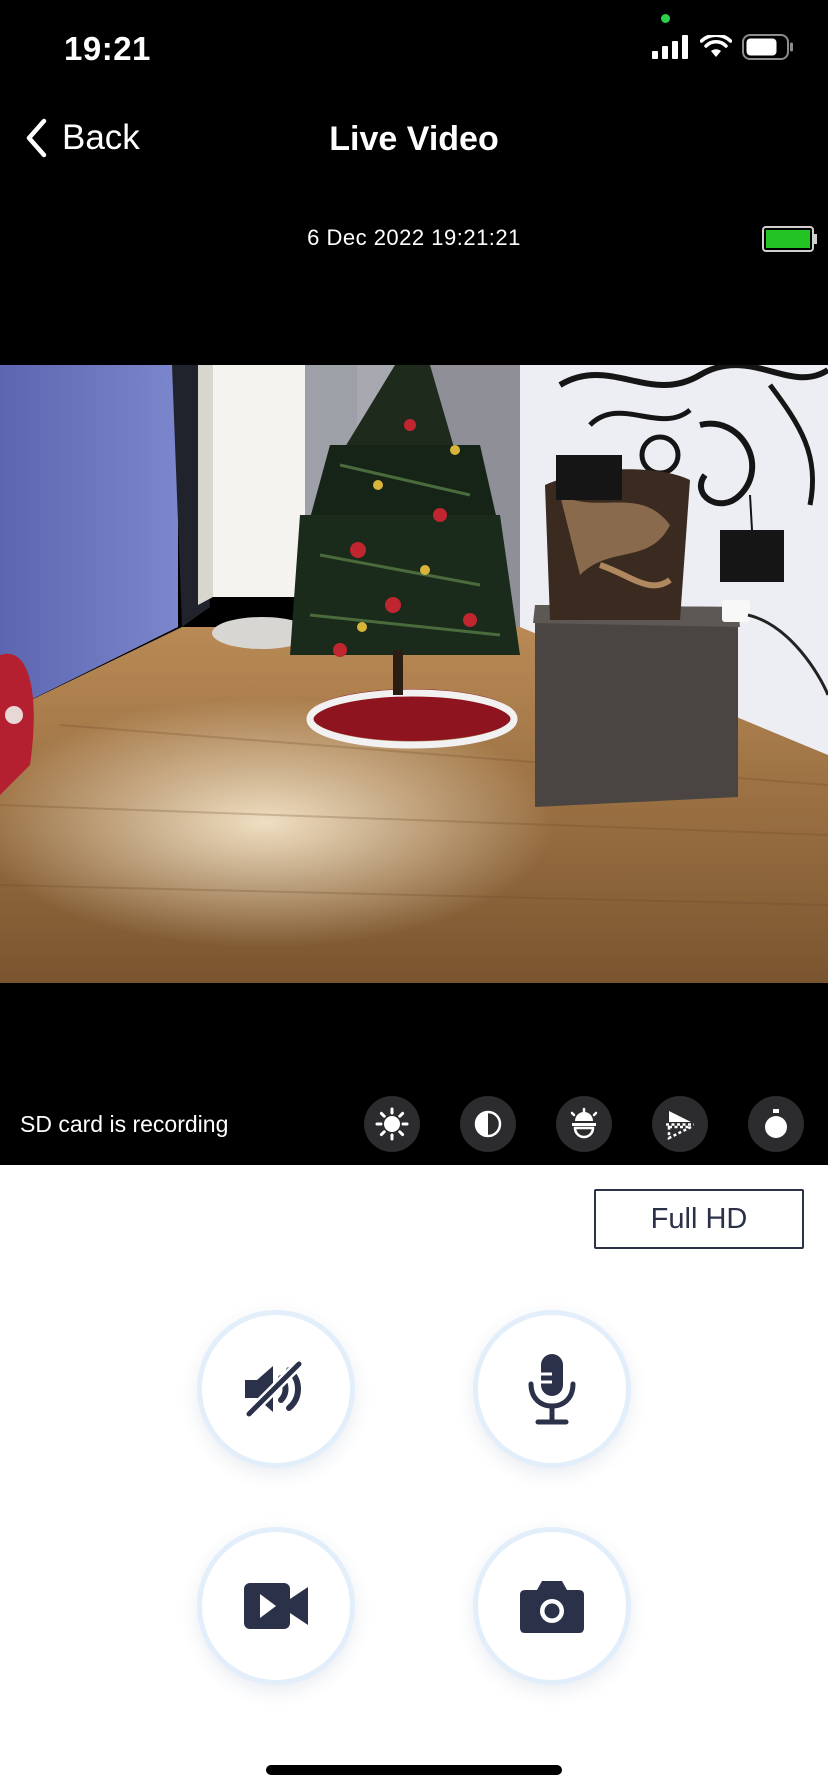 Image resolution: width=828 pixels, height=1792 pixels. I want to click on brightness-button, so click(392, 1124).